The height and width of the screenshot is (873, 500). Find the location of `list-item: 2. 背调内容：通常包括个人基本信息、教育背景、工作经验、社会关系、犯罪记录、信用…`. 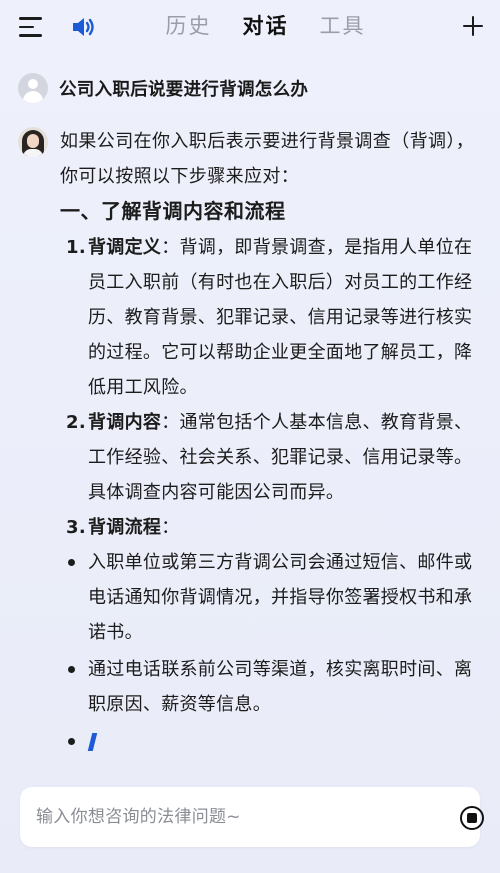

list-item: 2. 背调内容：通常包括个人基本信息、教育背景、工作经验、社会关系、犯罪记录、信用… is located at coordinates (270, 457).